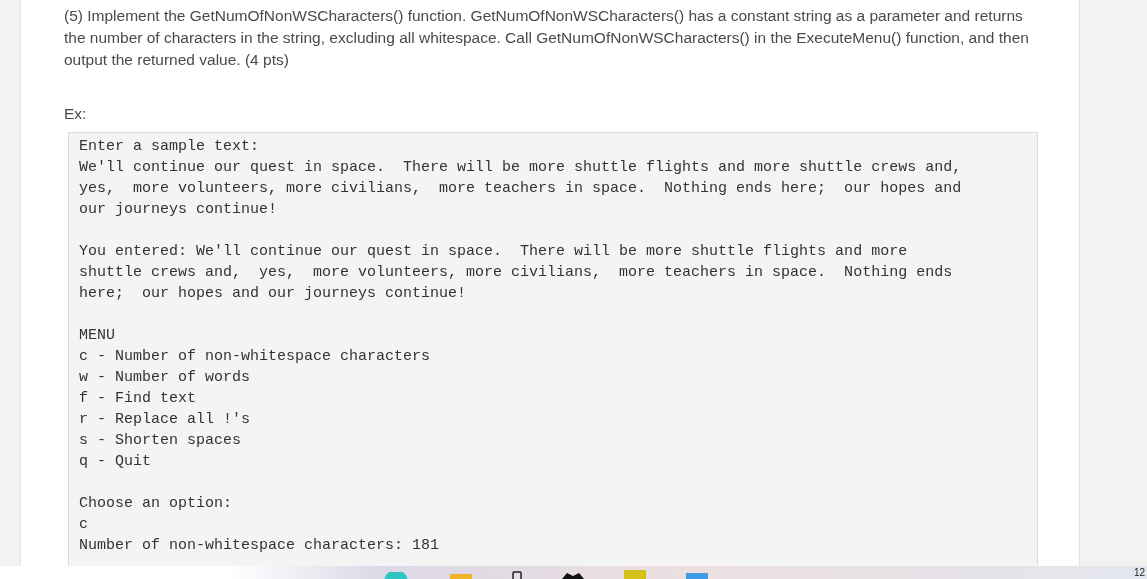 The width and height of the screenshot is (1147, 579). I want to click on question-text: (5) Implement the GetNumOfNonWSCharacters() function. GetNumOfNonWSCharacters() has a constant string as a parameter and returns the number of characters in the string, excluding all whitespace. Call GetNumOfNonWSCharacters() in the ExecuteMenu() function, and then output the returned value. (4 pts), so click(547, 38).